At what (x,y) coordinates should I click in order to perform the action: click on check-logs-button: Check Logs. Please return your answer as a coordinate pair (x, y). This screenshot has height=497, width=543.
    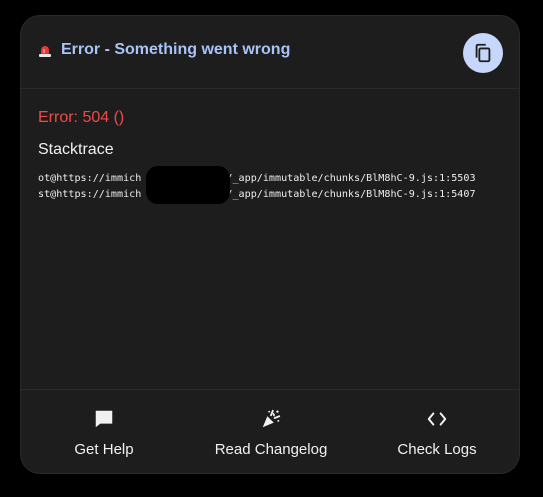
    Looking at the image, I should click on (437, 431).